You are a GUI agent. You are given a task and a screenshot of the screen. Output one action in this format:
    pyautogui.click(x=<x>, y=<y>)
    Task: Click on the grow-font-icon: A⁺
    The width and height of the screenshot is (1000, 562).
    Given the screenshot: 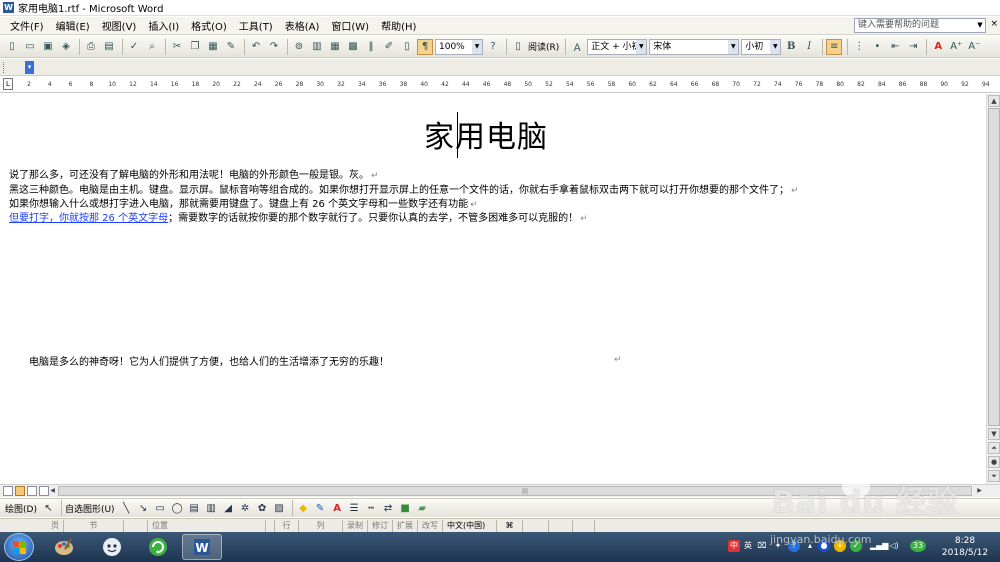 What is the action you would take?
    pyautogui.click(x=956, y=47)
    